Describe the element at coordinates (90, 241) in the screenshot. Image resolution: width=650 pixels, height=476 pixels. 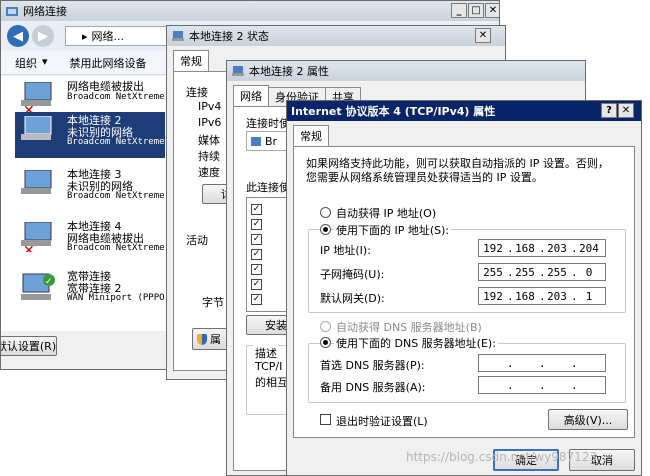
I see `adapter-item: ✕ 本地连接 4 网络电缆被拔出 Broadcom NetXtreme` at that location.